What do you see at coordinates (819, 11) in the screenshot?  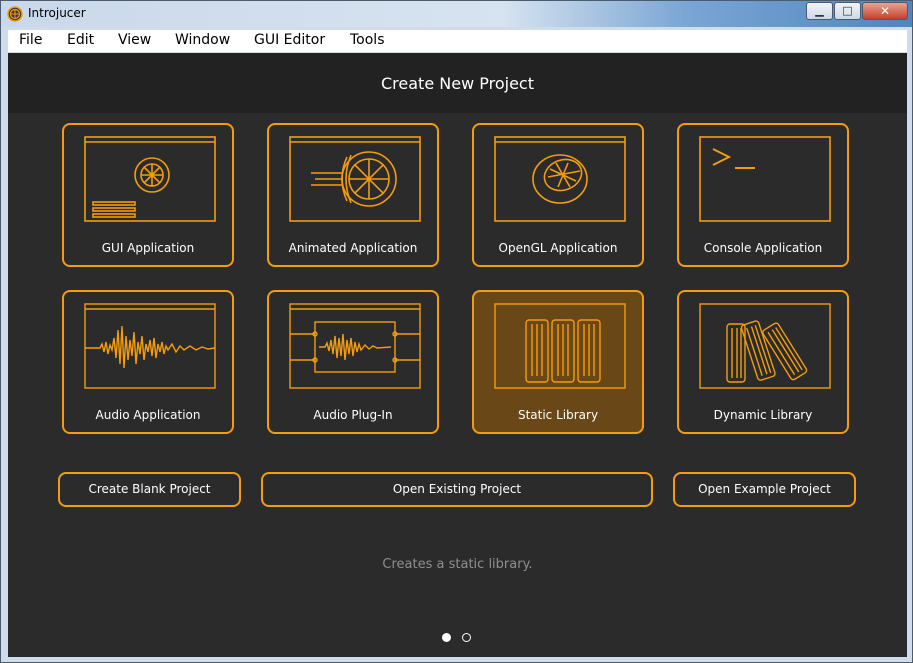 I see `minimize-button: ▁` at bounding box center [819, 11].